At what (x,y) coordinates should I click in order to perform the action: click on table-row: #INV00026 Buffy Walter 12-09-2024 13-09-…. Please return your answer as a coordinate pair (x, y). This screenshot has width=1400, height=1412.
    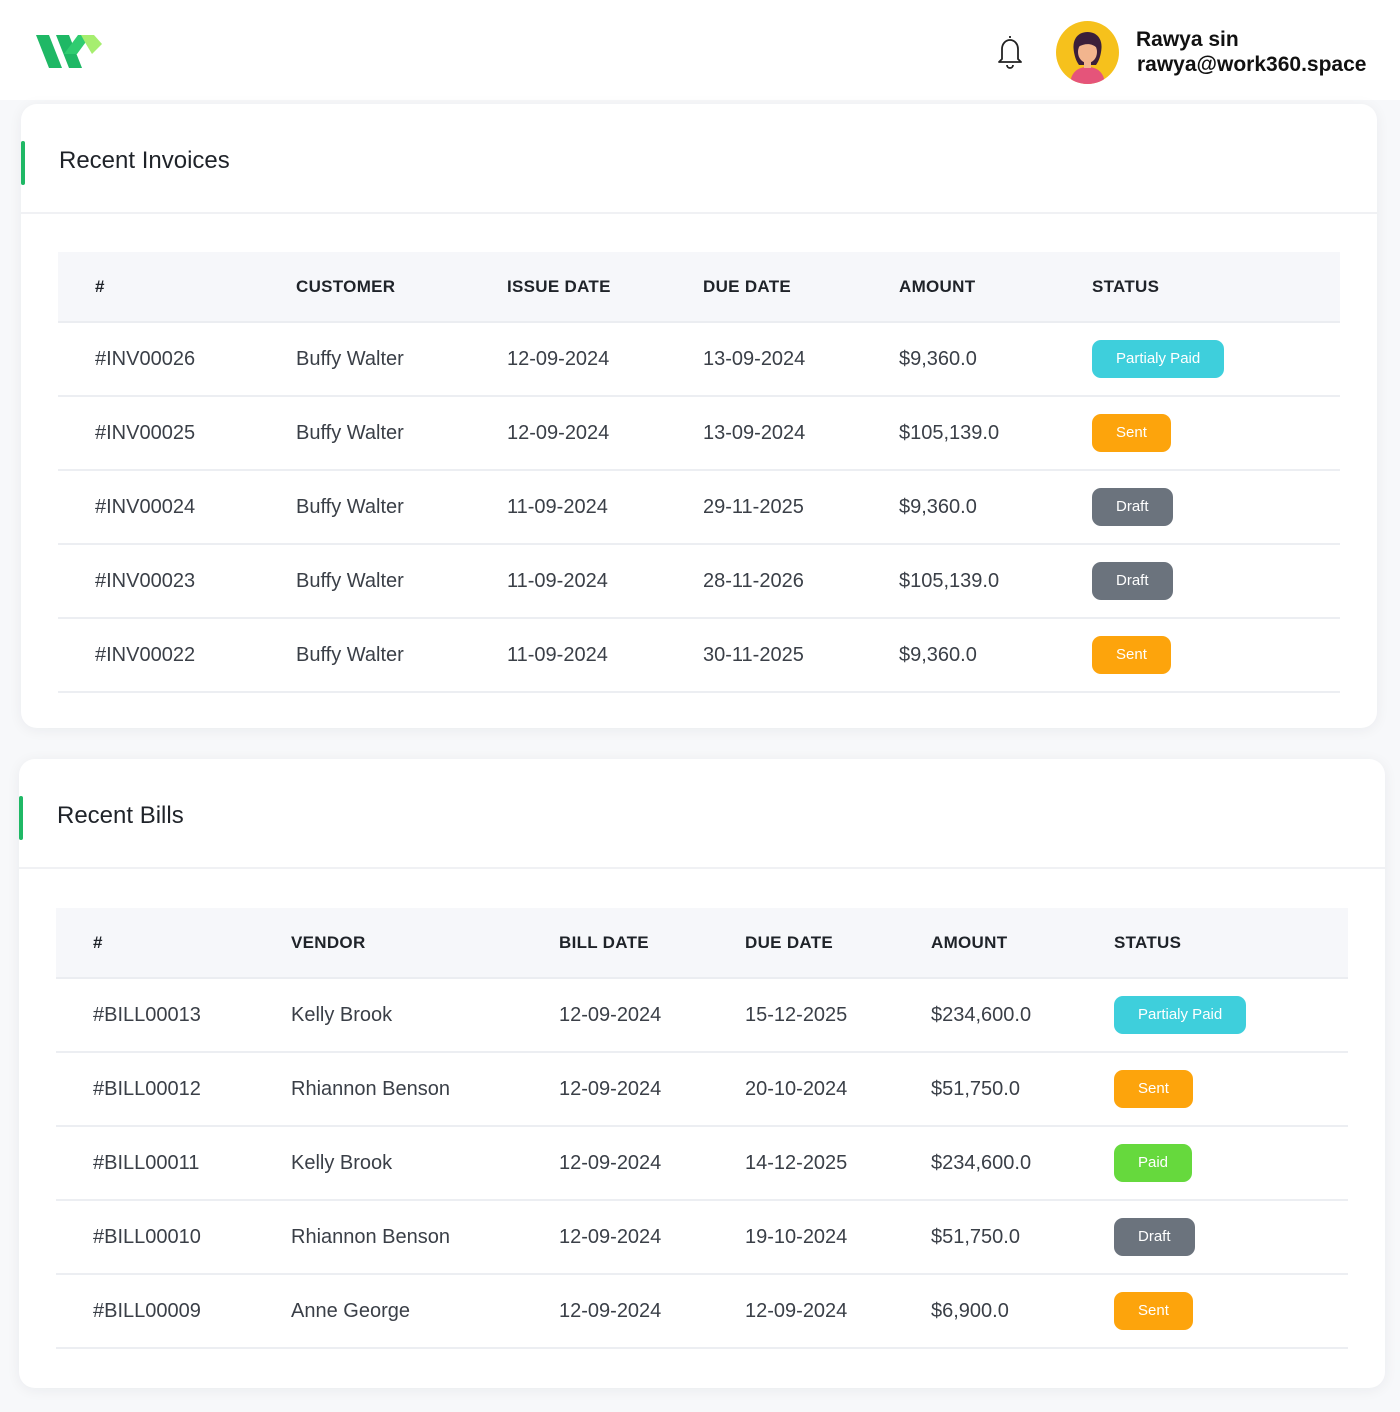
    Looking at the image, I should click on (699, 359).